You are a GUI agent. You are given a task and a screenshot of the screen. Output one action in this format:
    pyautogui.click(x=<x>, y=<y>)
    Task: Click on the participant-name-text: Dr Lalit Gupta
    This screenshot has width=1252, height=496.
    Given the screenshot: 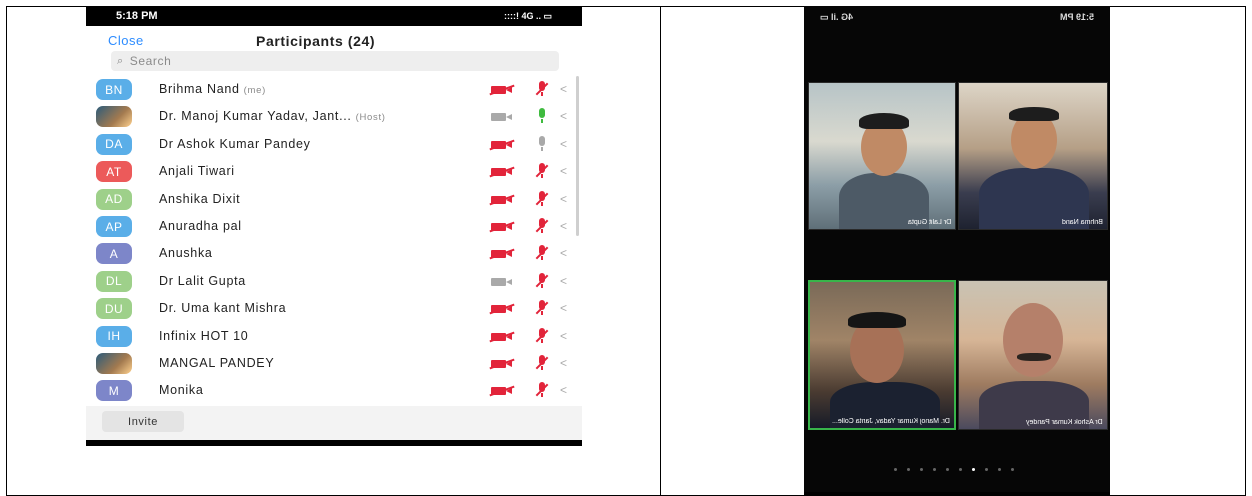 What is the action you would take?
    pyautogui.click(x=202, y=280)
    